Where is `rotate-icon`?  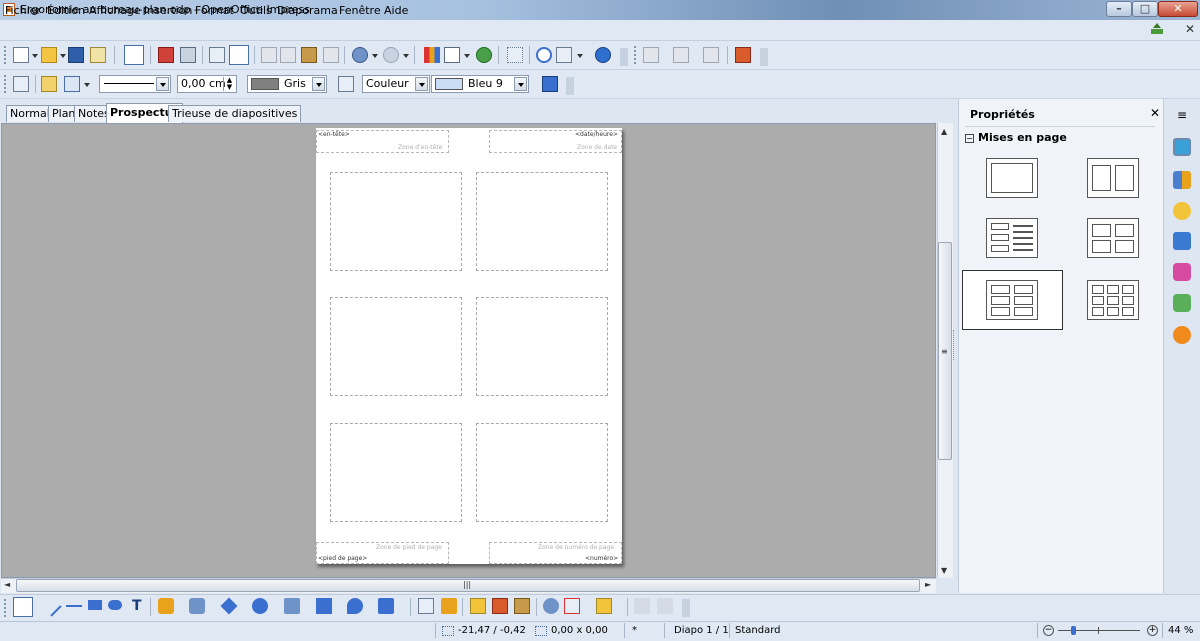 rotate-icon is located at coordinates (551, 606).